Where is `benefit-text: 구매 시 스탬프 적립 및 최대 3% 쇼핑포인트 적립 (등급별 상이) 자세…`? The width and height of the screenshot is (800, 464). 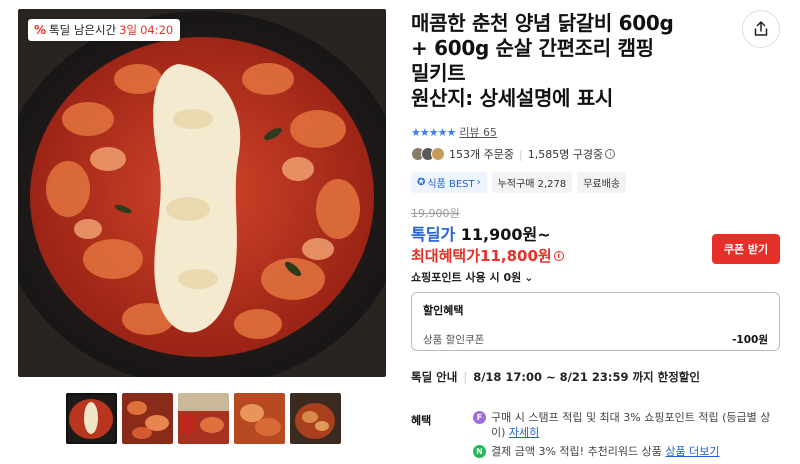
benefit-text: 구매 시 스탬프 적립 및 최대 3% 쇼핑포인트 적립 (등급별 상이) 자세… is located at coordinates (637, 425).